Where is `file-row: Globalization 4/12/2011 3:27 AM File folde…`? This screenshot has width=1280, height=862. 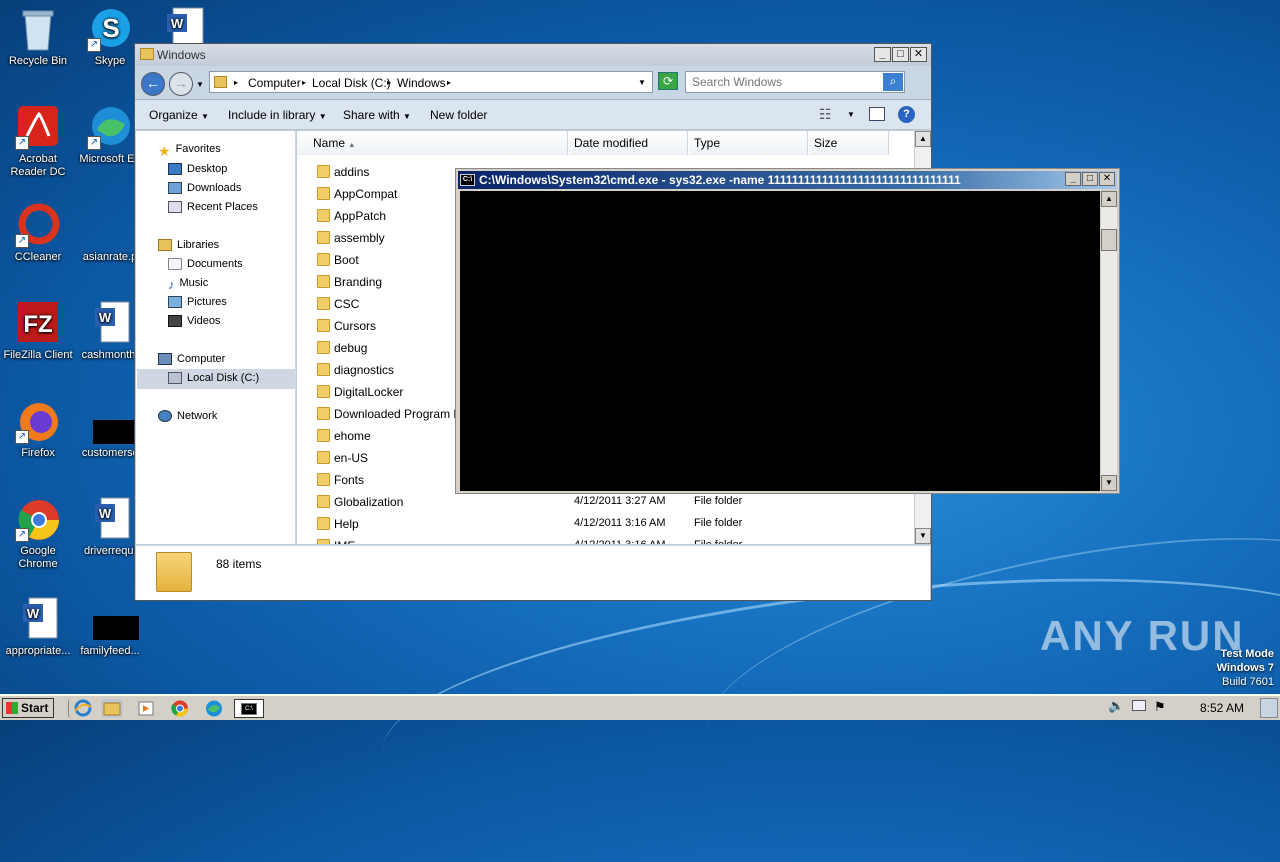
file-row: Globalization 4/12/2011 3:27 AM File folde… is located at coordinates (597, 502).